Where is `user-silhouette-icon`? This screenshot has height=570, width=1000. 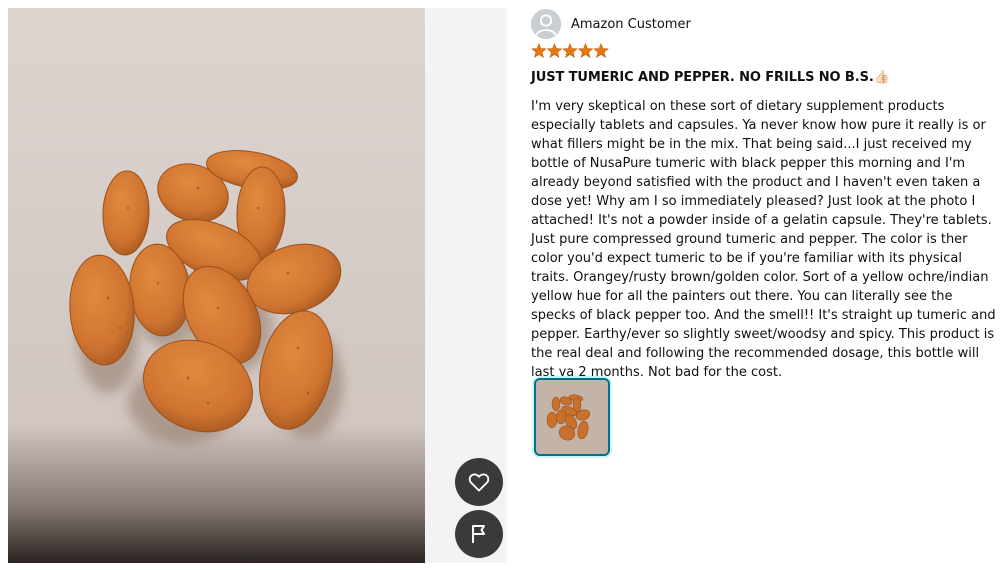 user-silhouette-icon is located at coordinates (546, 24).